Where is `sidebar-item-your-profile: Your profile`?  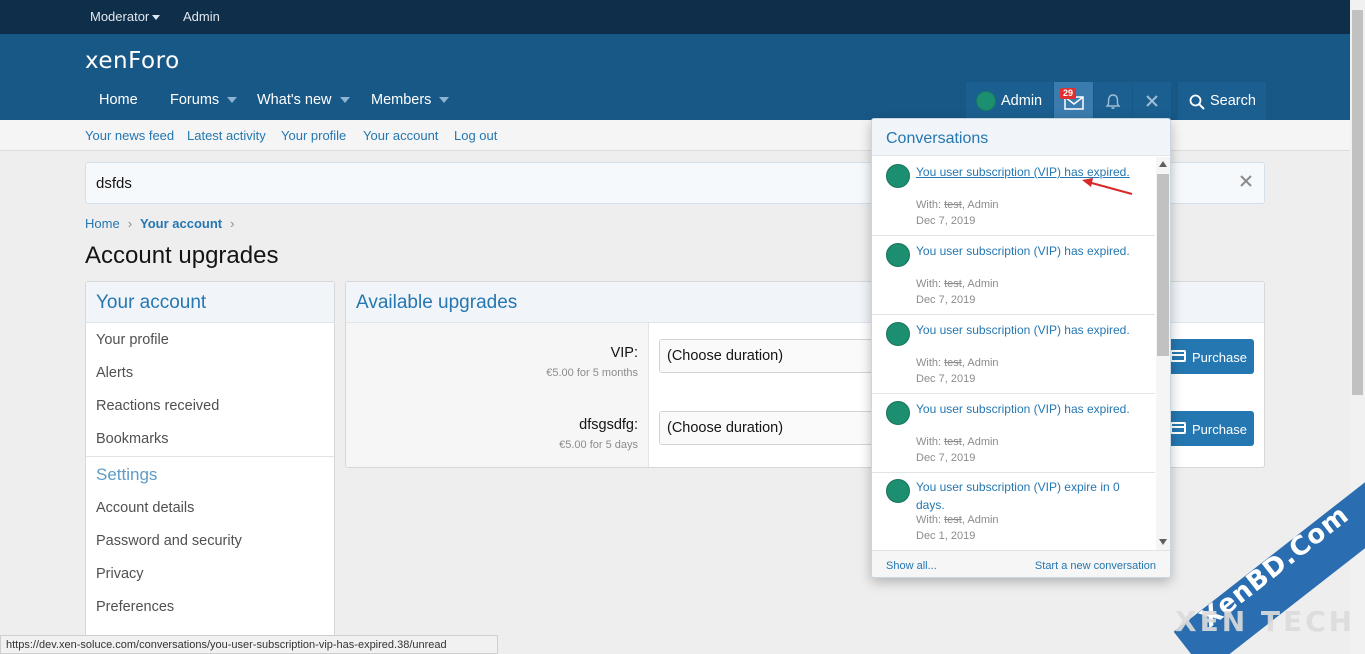 sidebar-item-your-profile: Your profile is located at coordinates (132, 340).